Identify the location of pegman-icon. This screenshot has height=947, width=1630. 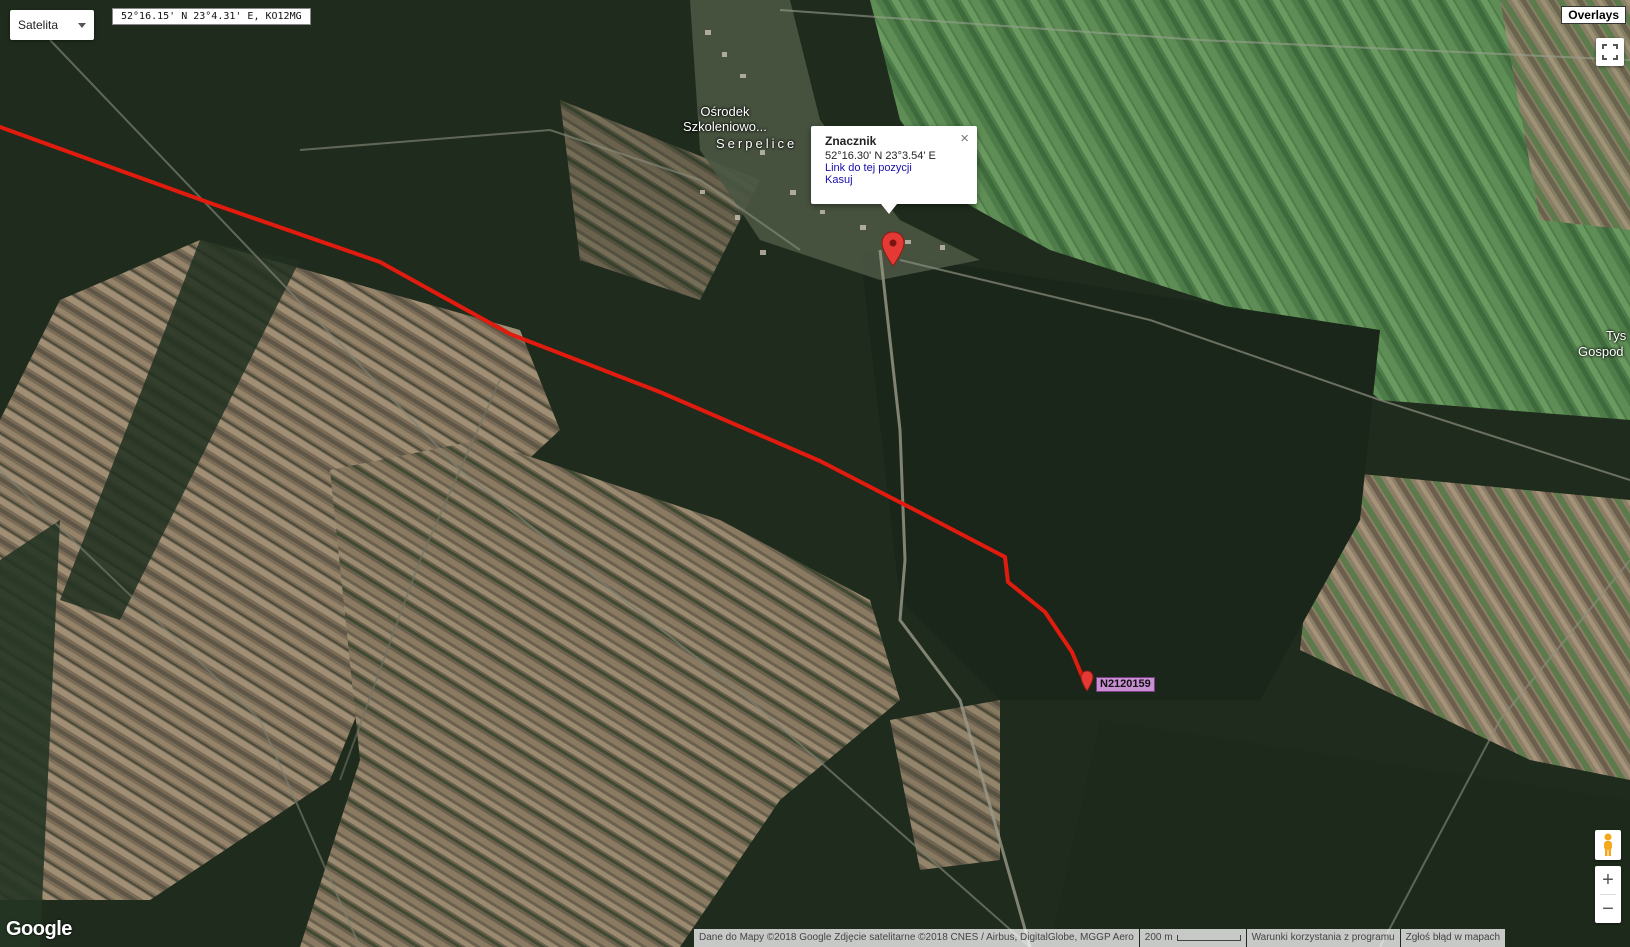
(1608, 844).